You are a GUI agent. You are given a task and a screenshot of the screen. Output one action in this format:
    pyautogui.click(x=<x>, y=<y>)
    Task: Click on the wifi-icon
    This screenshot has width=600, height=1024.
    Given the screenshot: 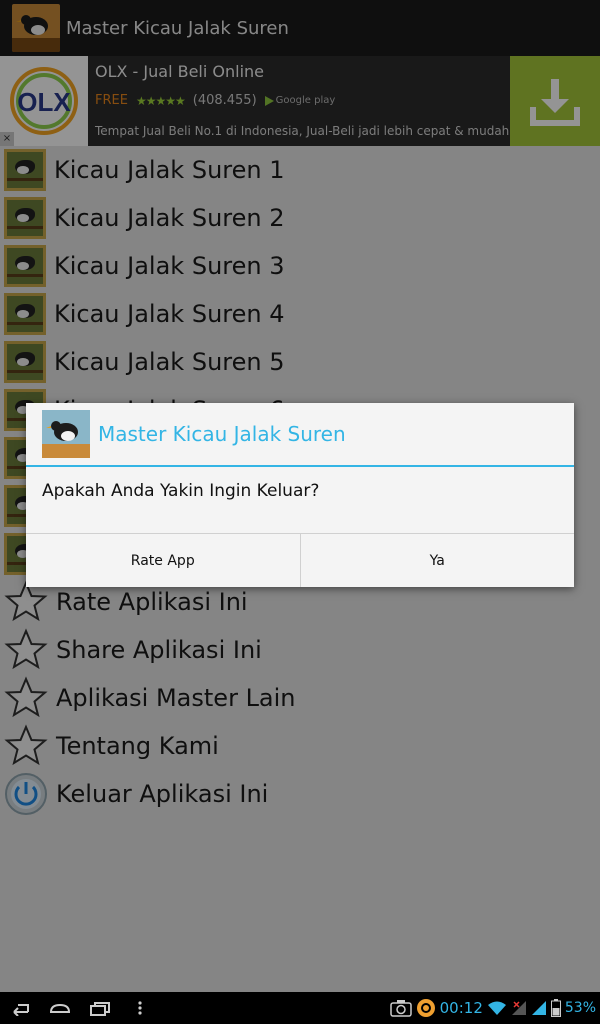 What is the action you would take?
    pyautogui.click(x=496, y=1008)
    